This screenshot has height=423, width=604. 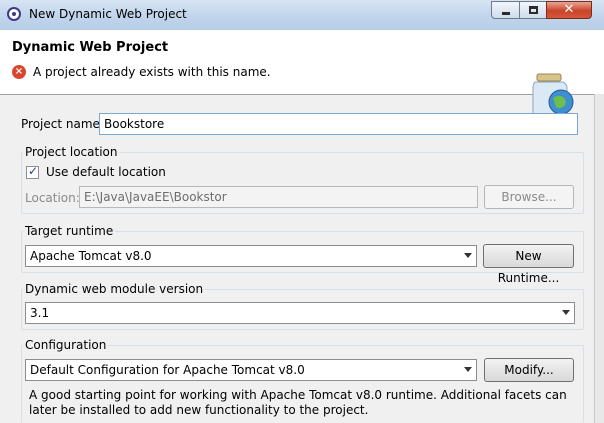 What do you see at coordinates (599, 258) in the screenshot?
I see `window-edge` at bounding box center [599, 258].